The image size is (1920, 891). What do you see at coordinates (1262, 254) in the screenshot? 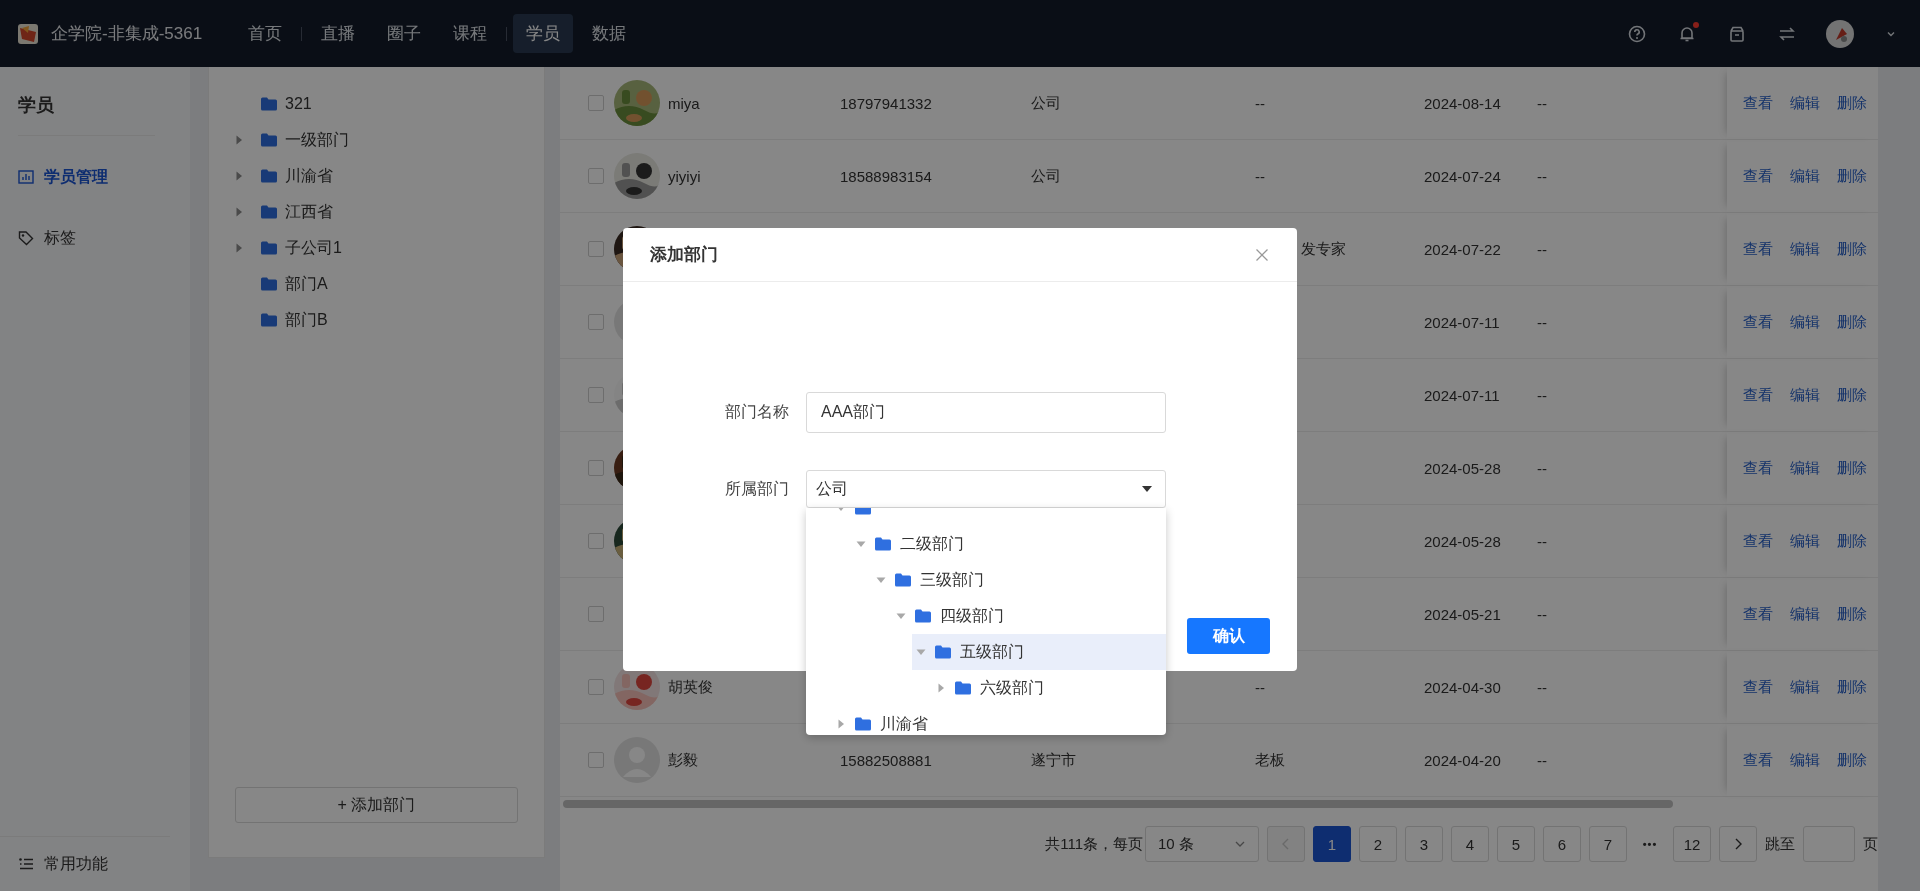
I see `close-icon` at bounding box center [1262, 254].